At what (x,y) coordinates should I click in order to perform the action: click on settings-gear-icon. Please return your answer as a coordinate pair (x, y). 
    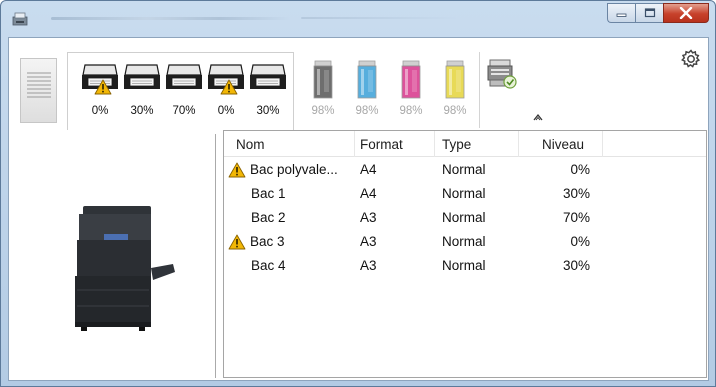
    Looking at the image, I should click on (691, 59).